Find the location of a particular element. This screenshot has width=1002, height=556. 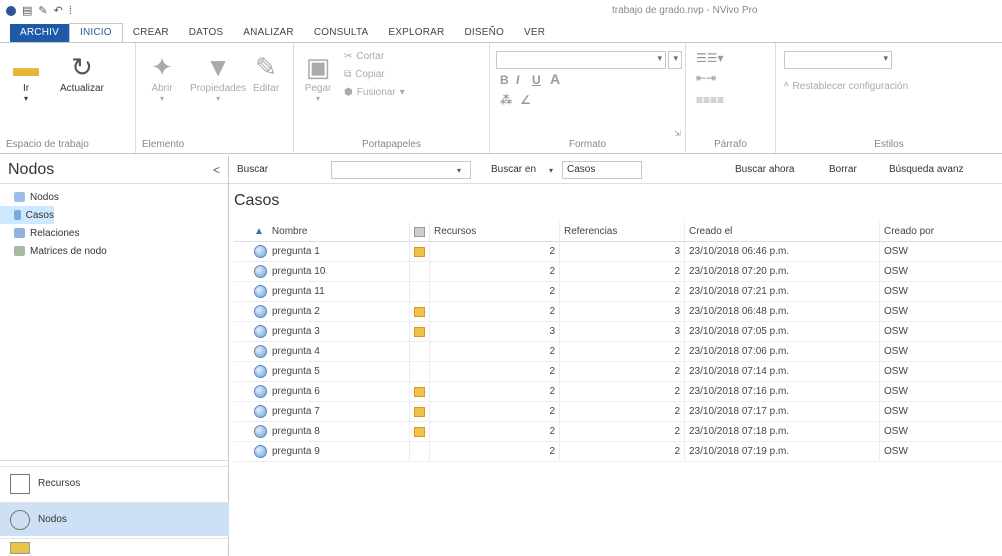

align-icon: ≡≡≡≡ is located at coordinates (710, 100).